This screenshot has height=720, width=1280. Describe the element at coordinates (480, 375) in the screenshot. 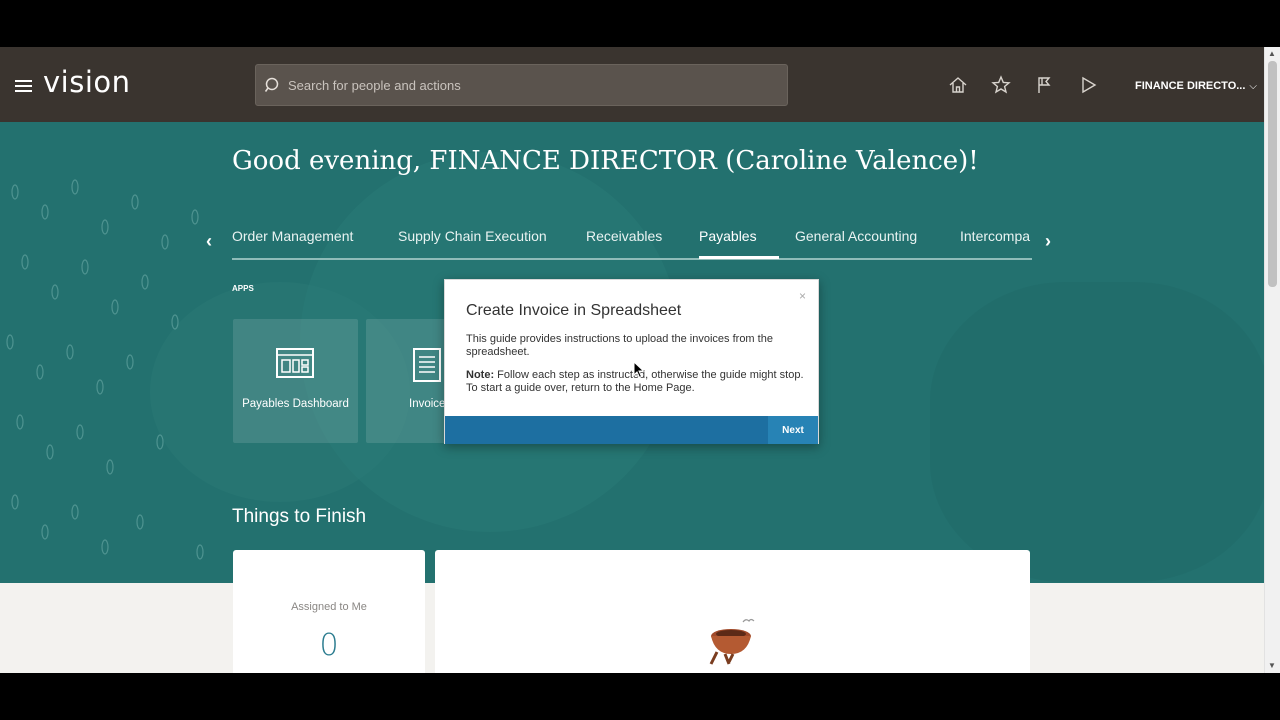

I see `note-label: Note:` at that location.